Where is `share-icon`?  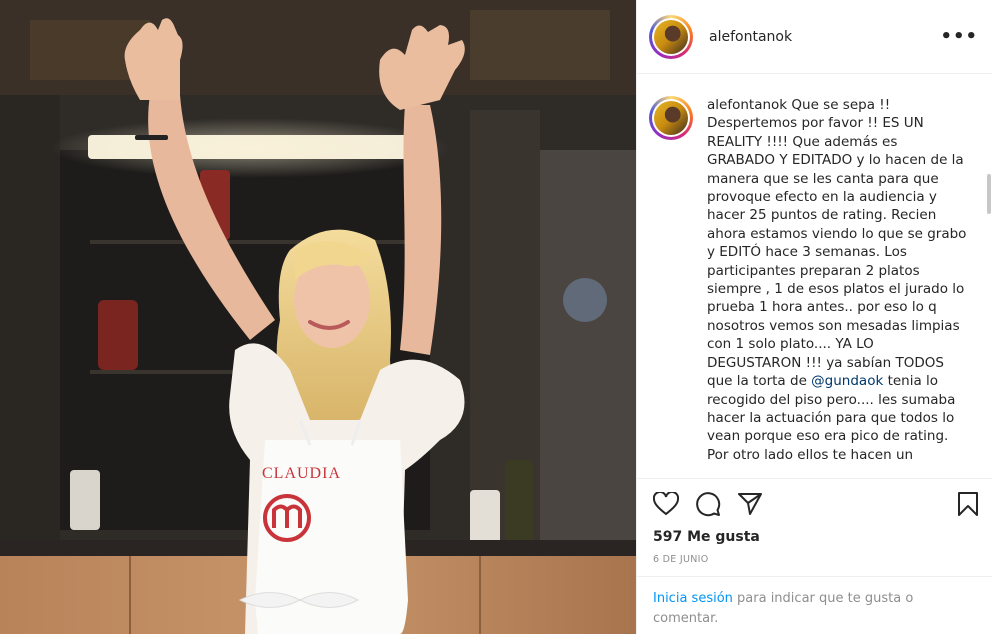 share-icon is located at coordinates (750, 504).